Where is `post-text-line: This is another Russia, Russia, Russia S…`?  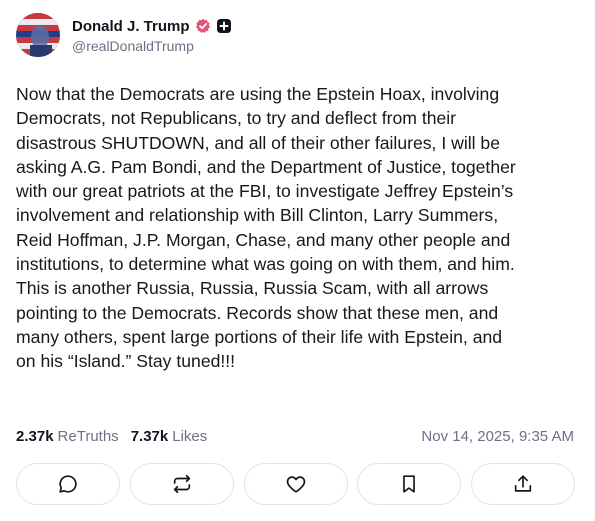 post-text-line: This is another Russia, Russia, Russia S… is located at coordinates (252, 288).